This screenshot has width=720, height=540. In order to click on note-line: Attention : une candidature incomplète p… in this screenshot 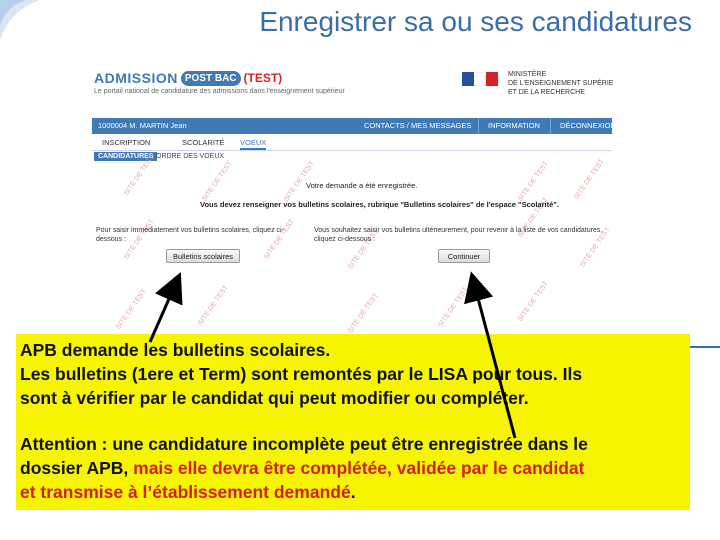, I will do `click(304, 444)`.